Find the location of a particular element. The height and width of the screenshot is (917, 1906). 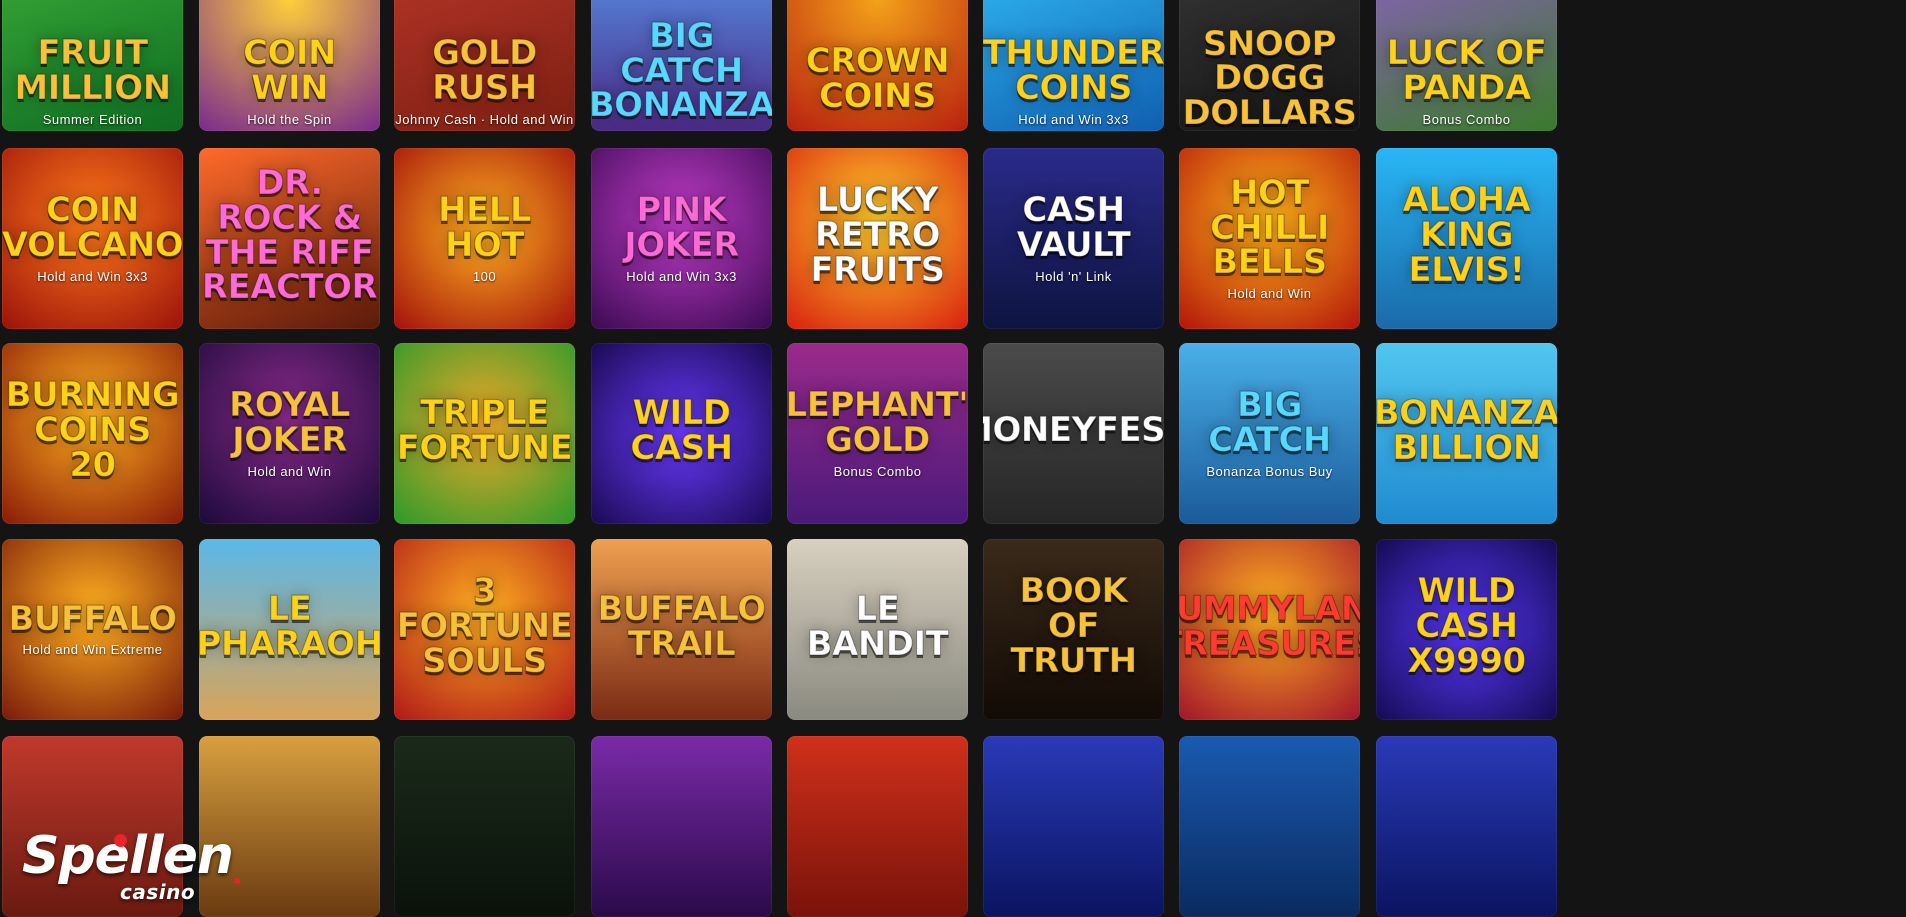

game-tile: Burning Coins 20 is located at coordinates (92, 433).